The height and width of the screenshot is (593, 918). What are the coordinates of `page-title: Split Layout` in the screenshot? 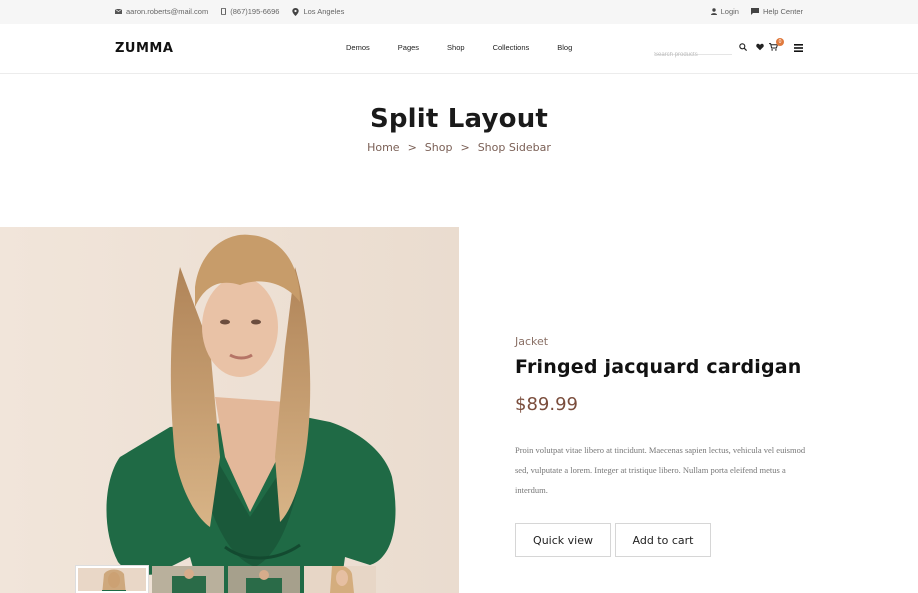 It's located at (459, 119).